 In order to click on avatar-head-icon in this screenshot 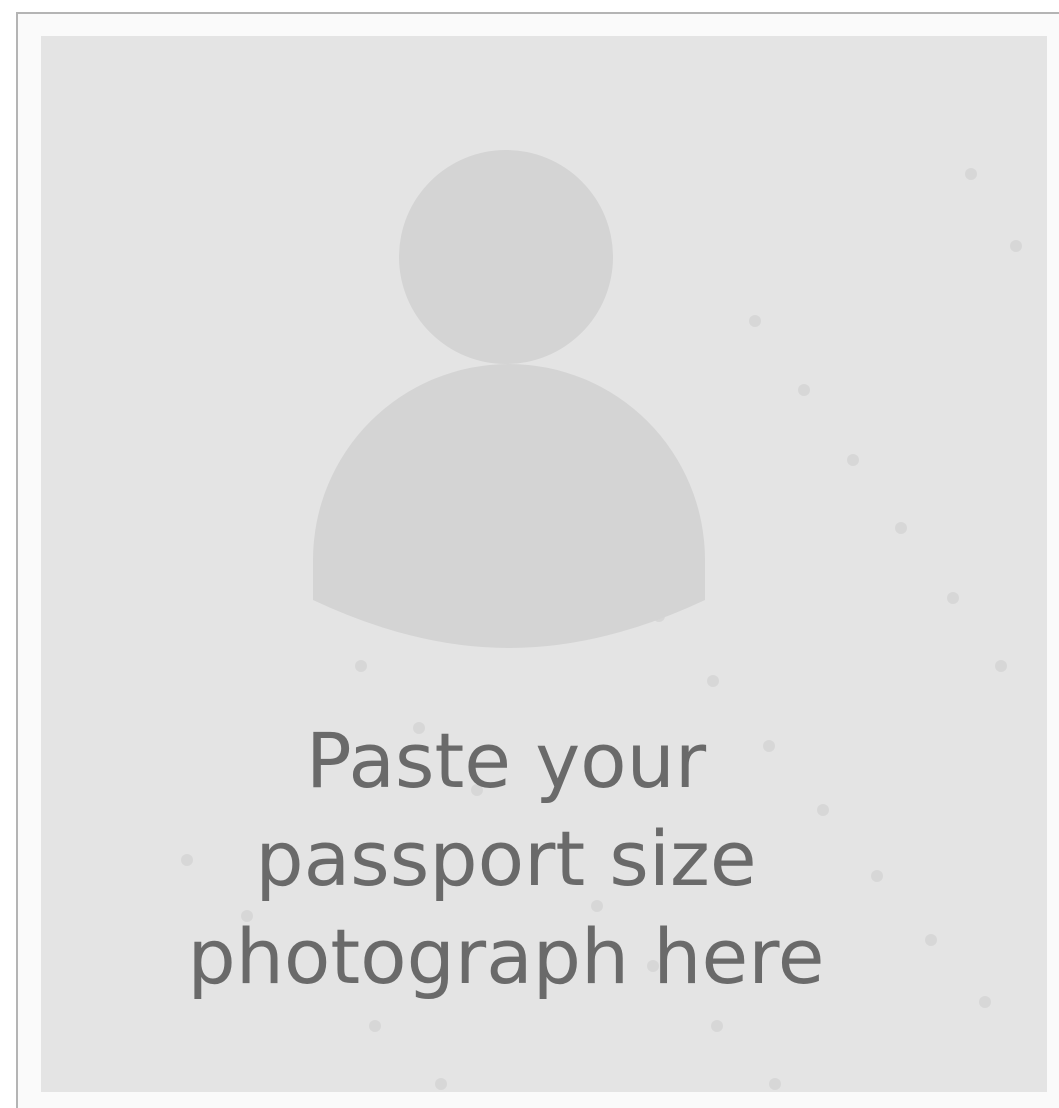, I will do `click(506, 257)`.